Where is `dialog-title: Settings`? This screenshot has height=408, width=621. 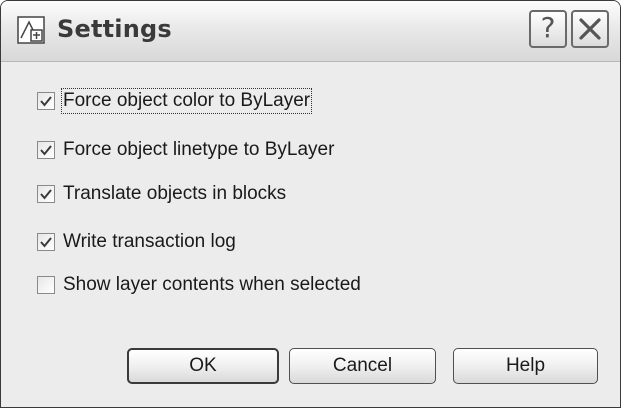
dialog-title: Settings is located at coordinates (114, 29).